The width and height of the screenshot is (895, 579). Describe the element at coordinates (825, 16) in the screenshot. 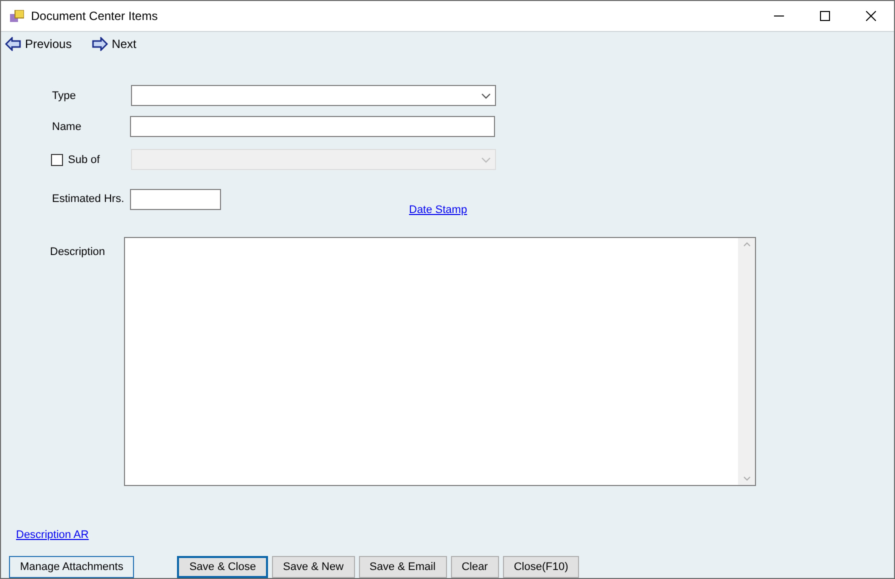

I see `maximize-icon` at that location.